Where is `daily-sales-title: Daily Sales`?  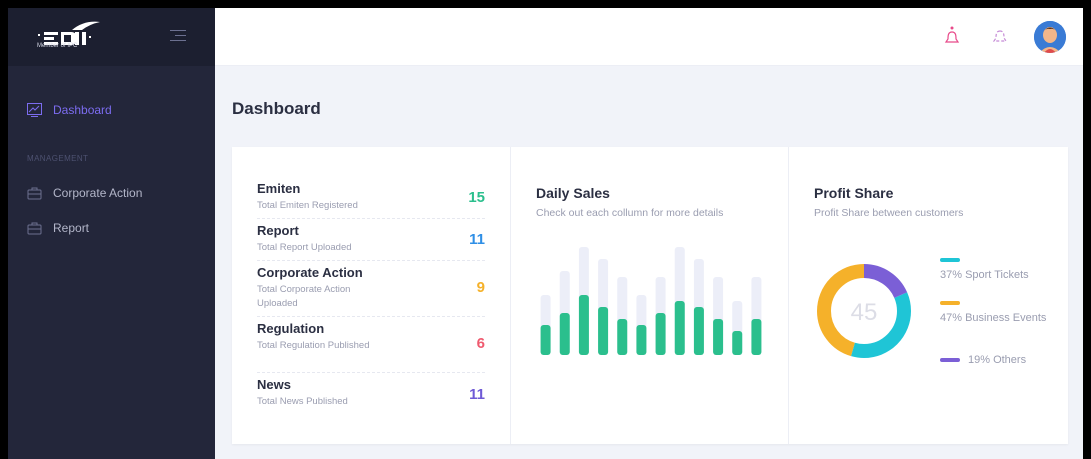
daily-sales-title: Daily Sales is located at coordinates (573, 193).